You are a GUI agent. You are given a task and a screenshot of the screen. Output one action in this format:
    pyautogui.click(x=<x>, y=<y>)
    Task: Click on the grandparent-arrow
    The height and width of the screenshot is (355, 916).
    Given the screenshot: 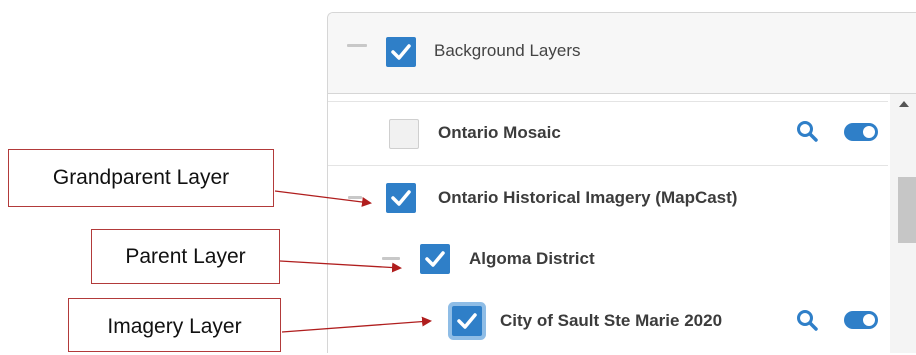 What is the action you would take?
    pyautogui.click(x=323, y=198)
    